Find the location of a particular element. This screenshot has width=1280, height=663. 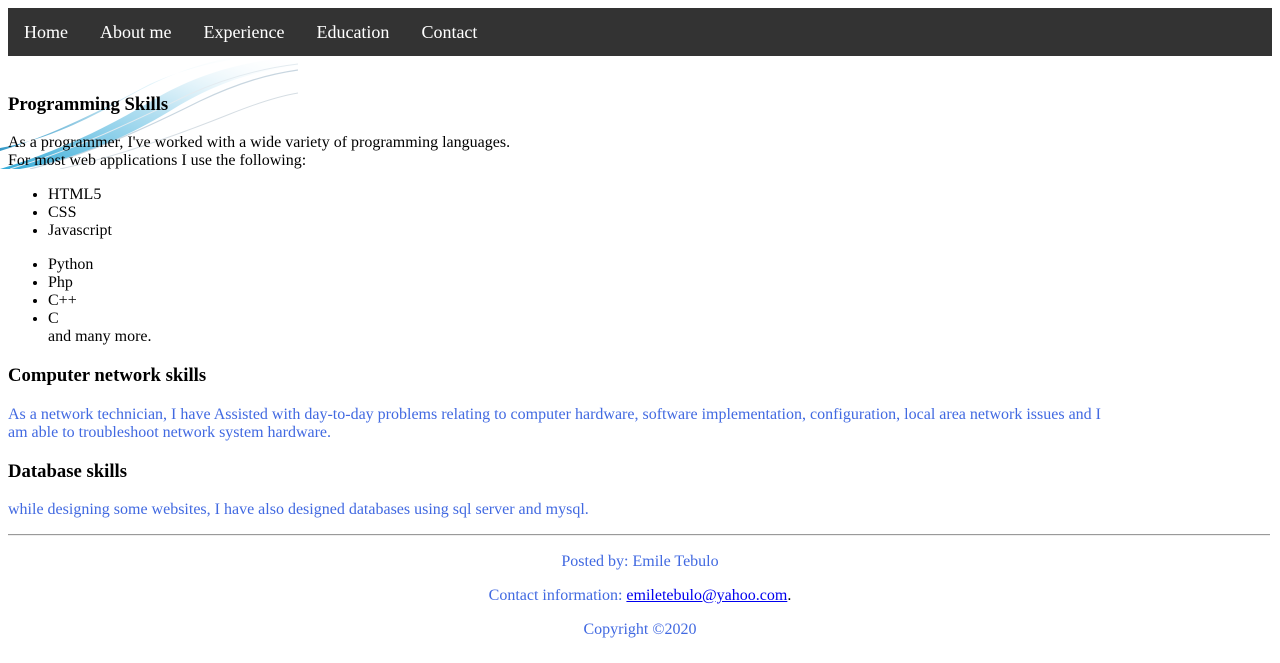

other-languages-list: Python Php C++ Cand many more. is located at coordinates (80, 301).